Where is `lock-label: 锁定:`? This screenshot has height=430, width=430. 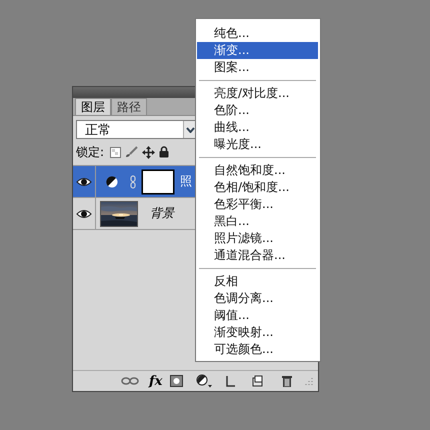
lock-label: 锁定: is located at coordinates (90, 152).